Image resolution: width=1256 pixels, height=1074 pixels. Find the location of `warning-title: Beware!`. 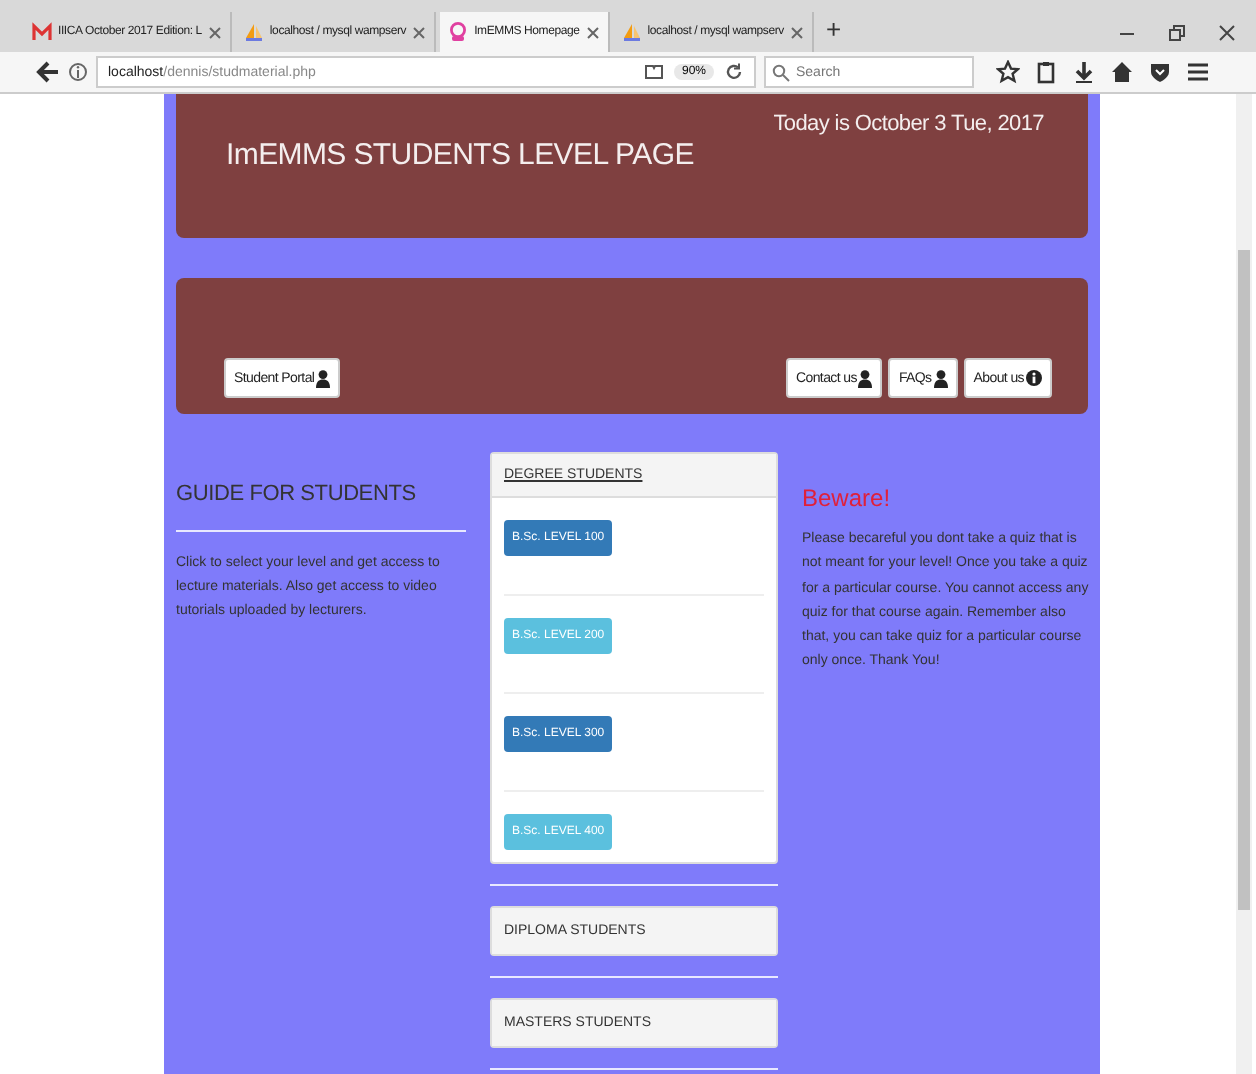

warning-title: Beware! is located at coordinates (847, 498).